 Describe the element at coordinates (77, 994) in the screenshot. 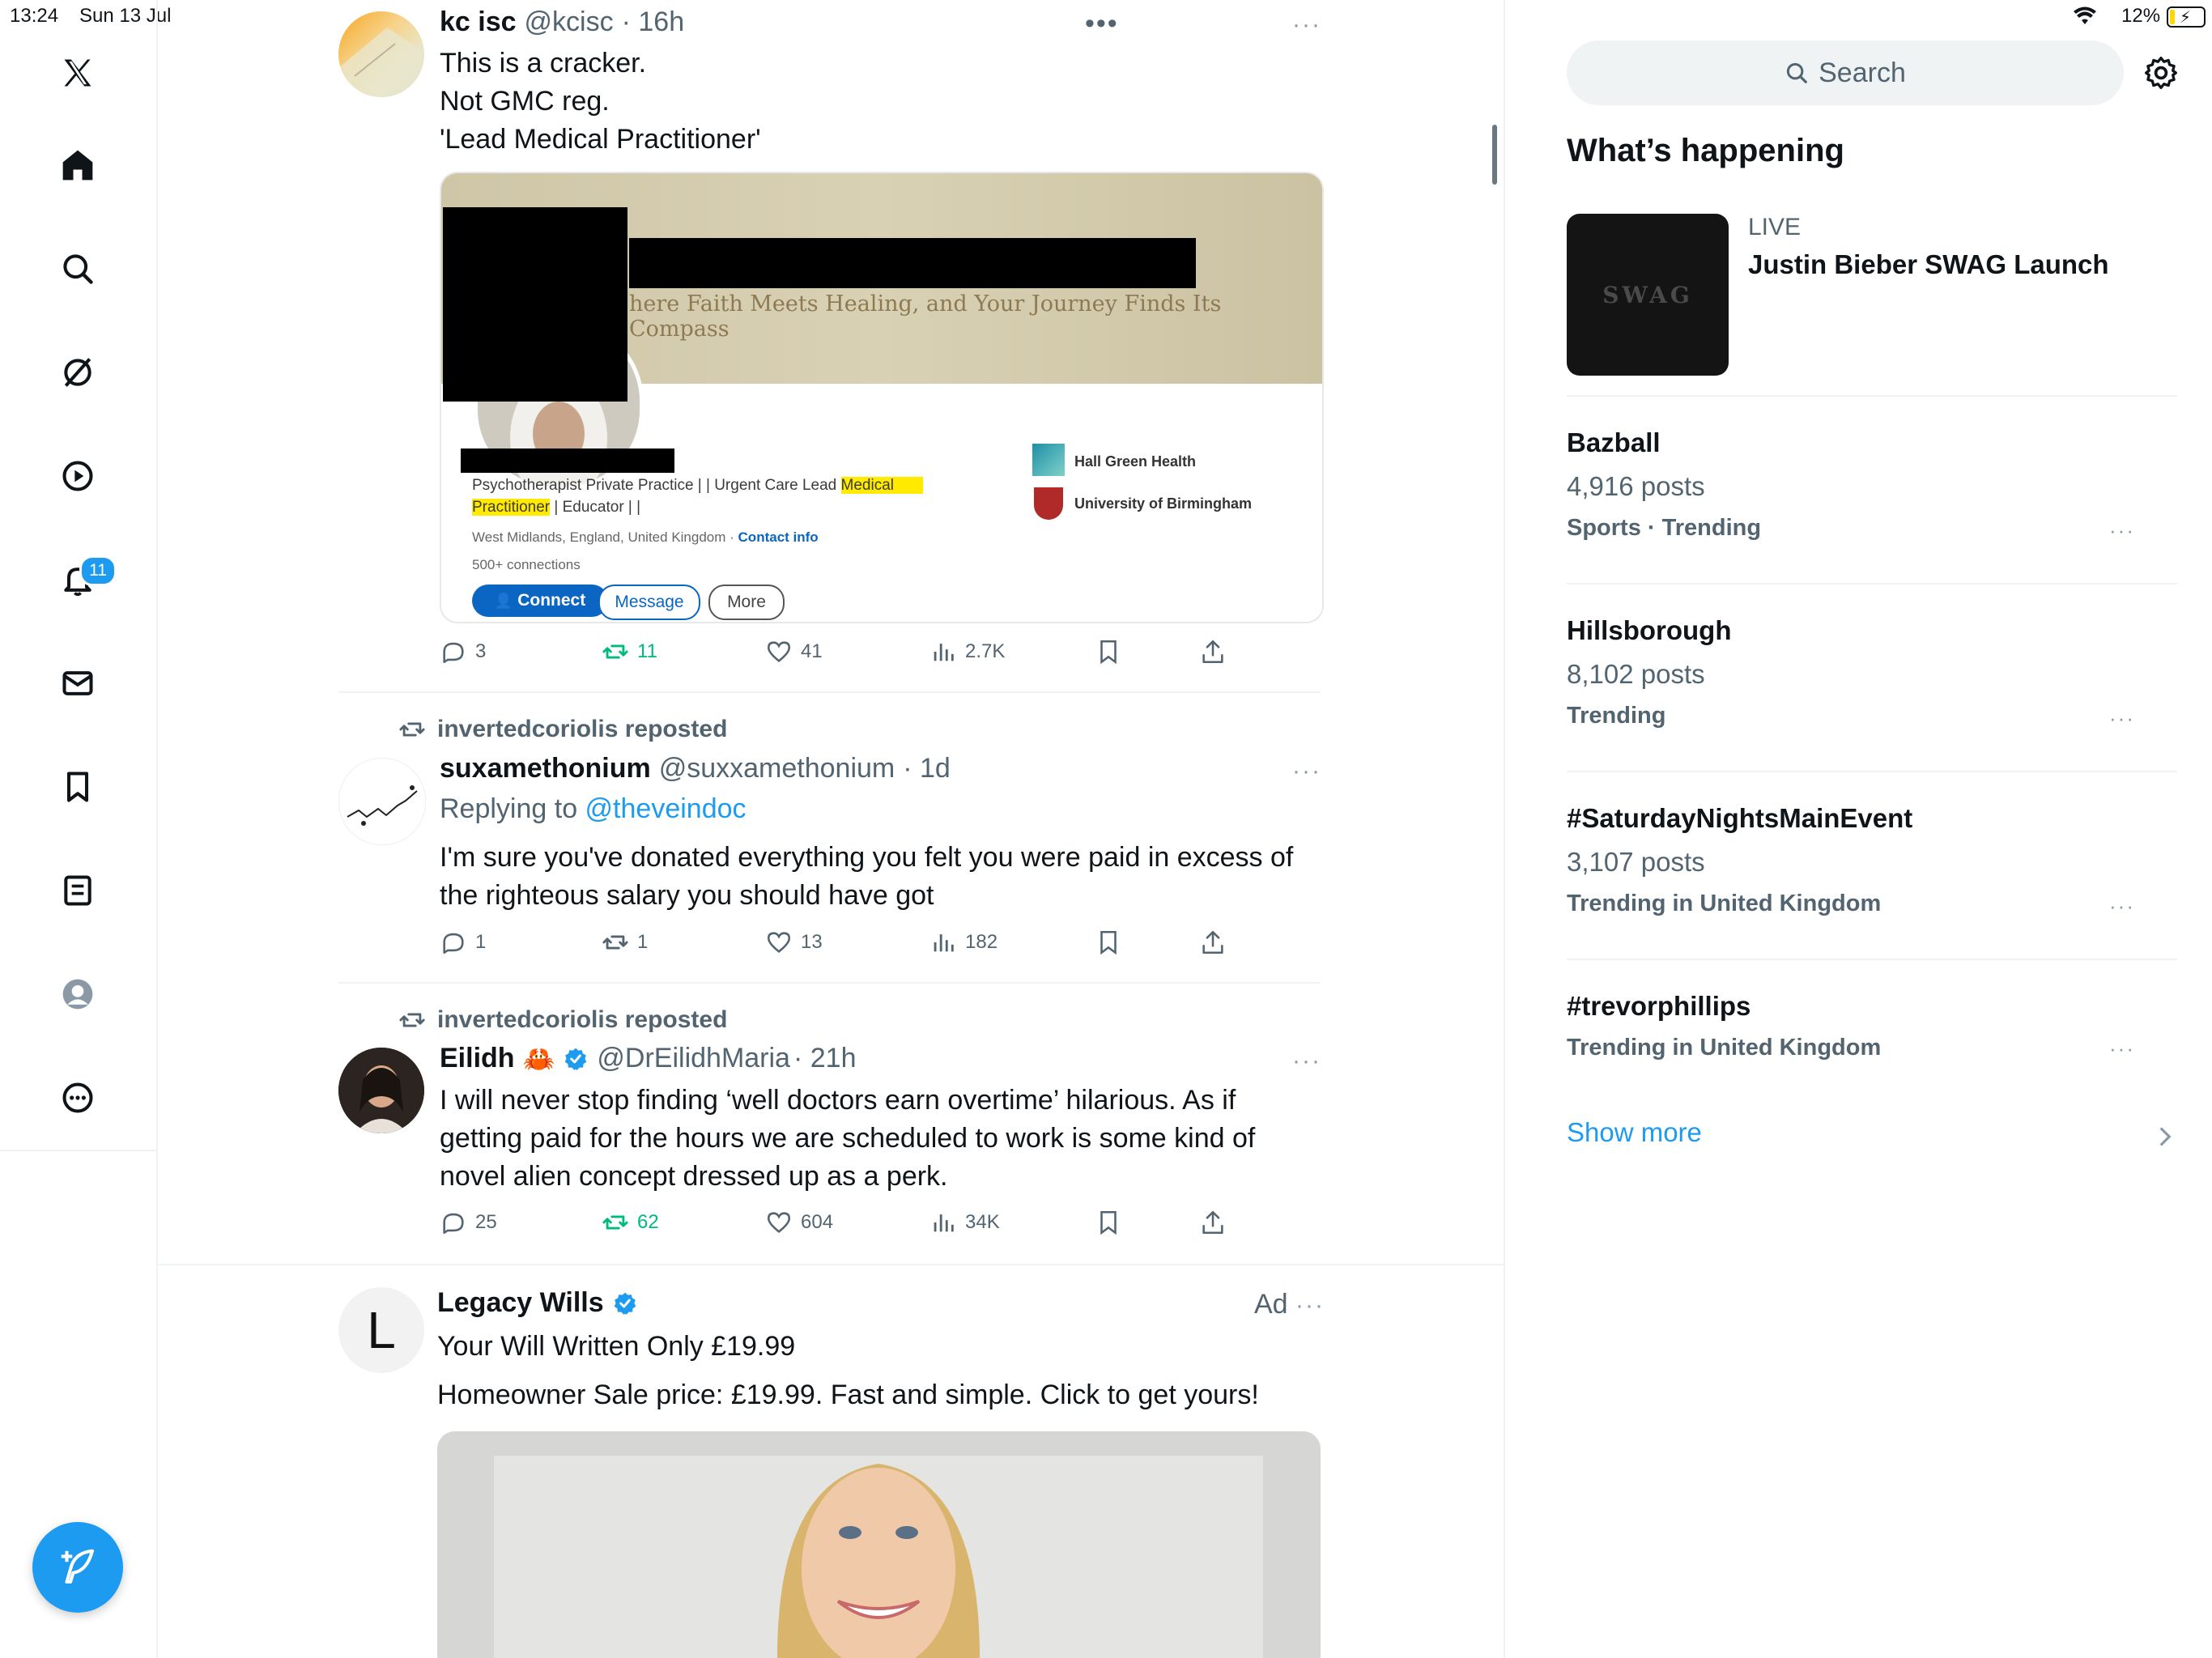

I see `profile-icon` at that location.